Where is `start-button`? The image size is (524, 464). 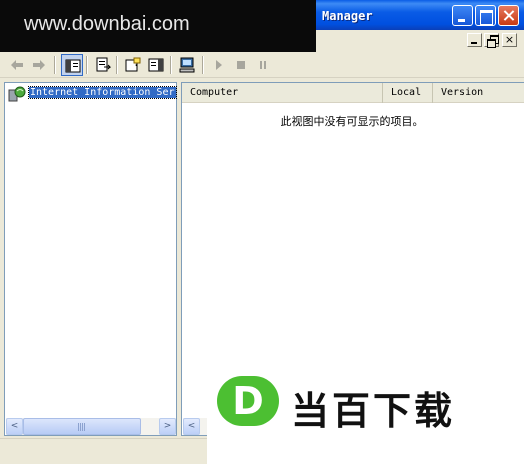
start-button is located at coordinates (219, 65).